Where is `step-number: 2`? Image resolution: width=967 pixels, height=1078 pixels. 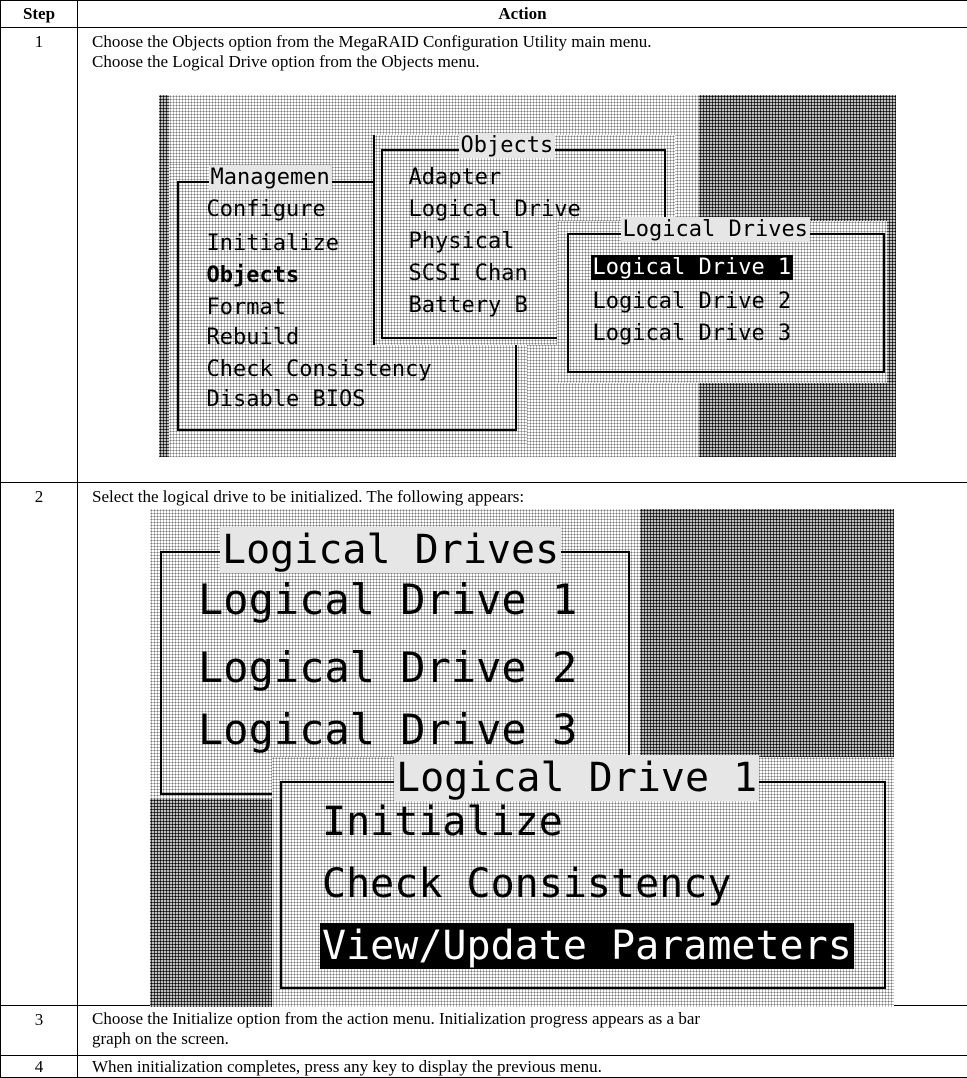
step-number: 2 is located at coordinates (39, 744).